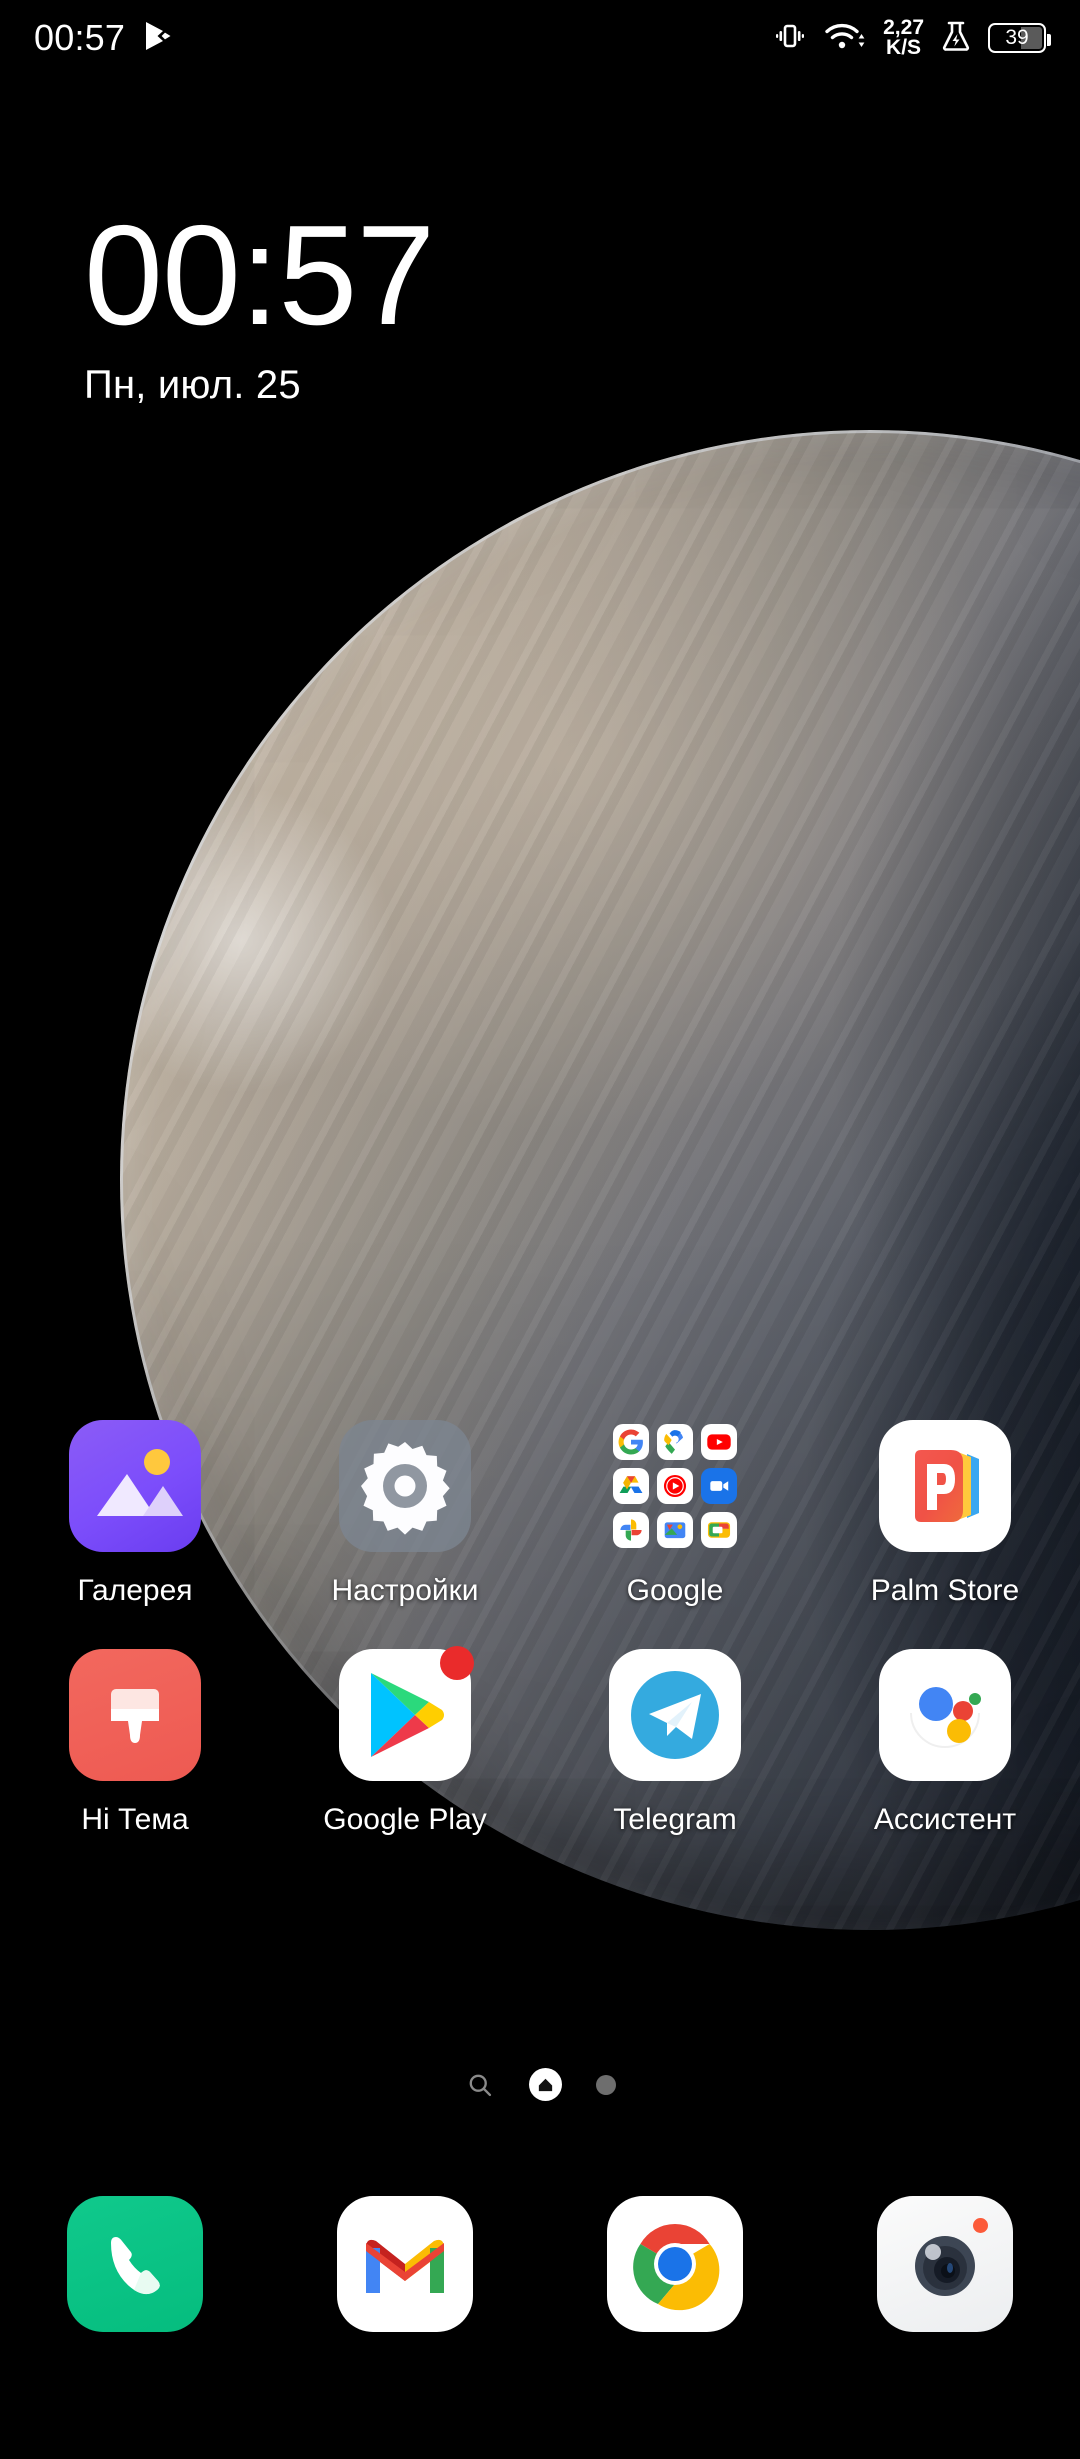  I want to click on vibrate-icon, so click(790, 38).